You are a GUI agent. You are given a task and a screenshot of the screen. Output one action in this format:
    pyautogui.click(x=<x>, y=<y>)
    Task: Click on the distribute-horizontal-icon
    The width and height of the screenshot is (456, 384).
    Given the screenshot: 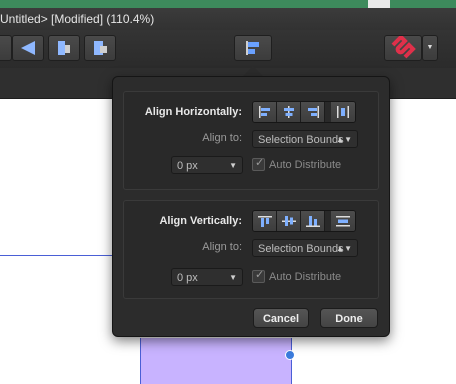 What is the action you would take?
    pyautogui.click(x=343, y=112)
    